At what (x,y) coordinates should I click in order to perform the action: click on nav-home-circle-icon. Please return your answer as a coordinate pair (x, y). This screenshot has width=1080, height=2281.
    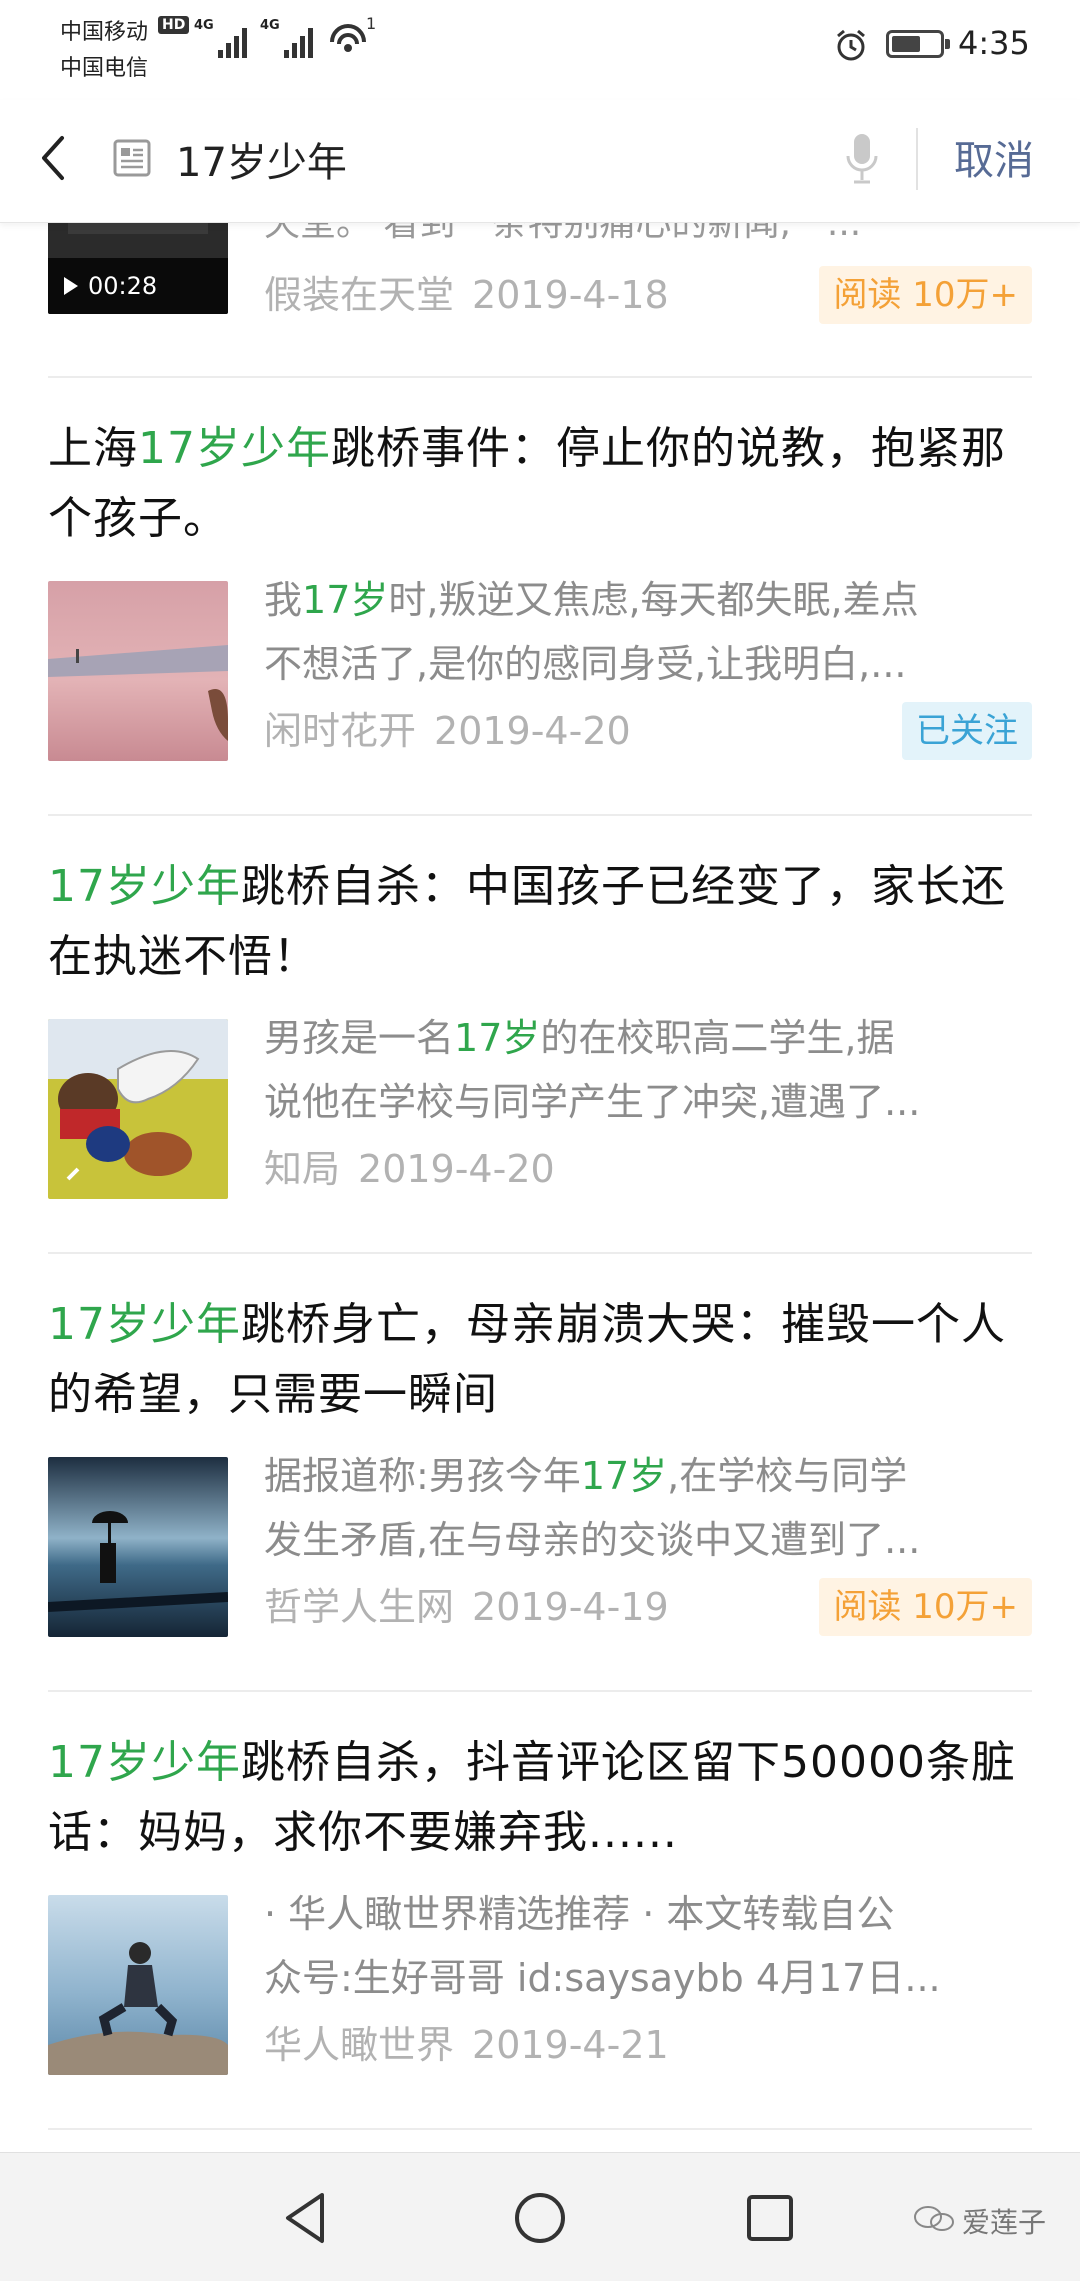
    Looking at the image, I should click on (540, 2218).